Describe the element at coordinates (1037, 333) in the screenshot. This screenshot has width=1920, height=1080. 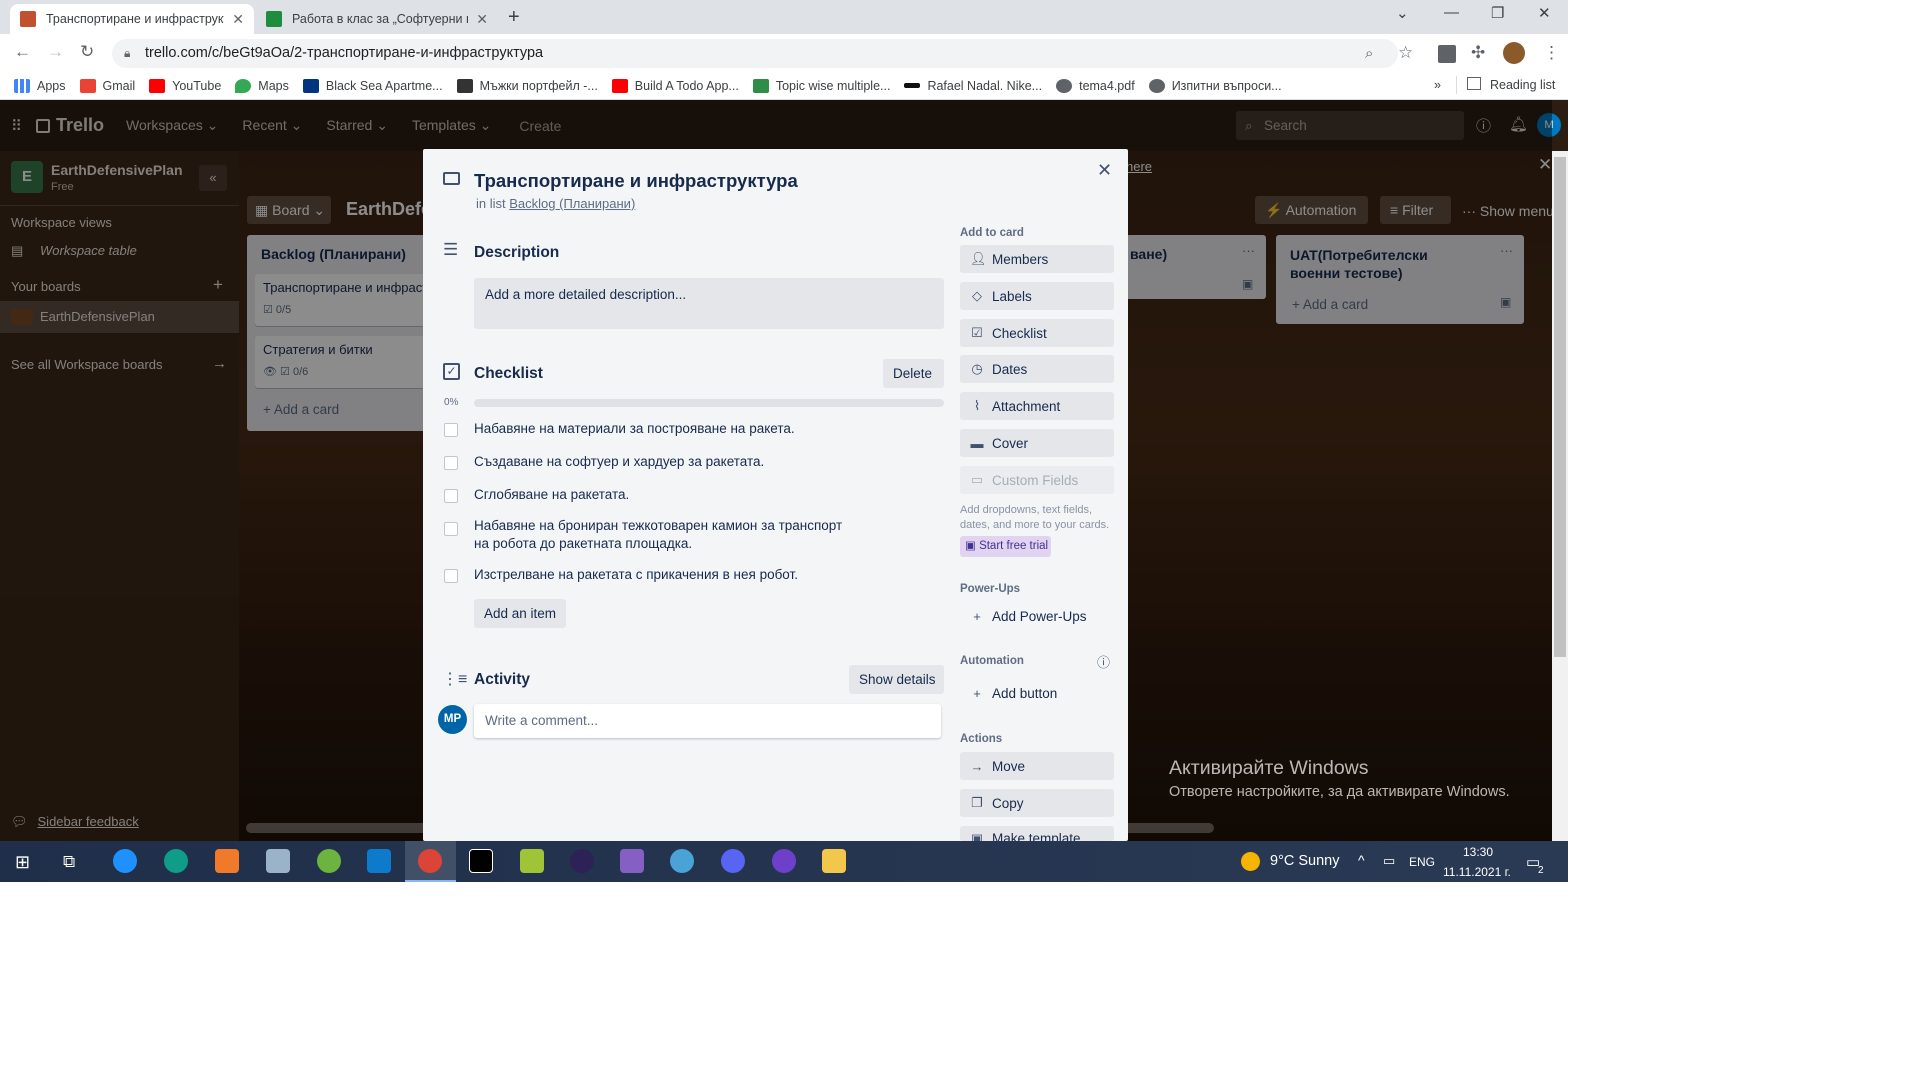
I see `checklist-button: ☑ Checklist` at that location.